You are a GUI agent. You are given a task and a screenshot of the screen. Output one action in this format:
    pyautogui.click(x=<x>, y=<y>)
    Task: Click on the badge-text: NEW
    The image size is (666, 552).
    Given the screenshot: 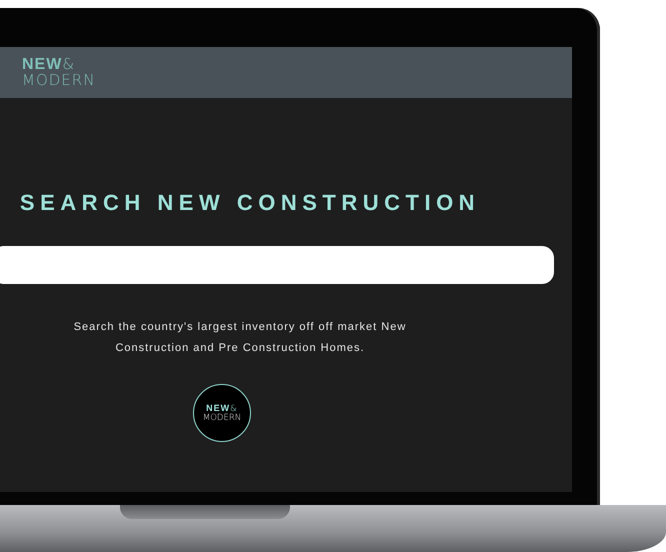 What is the action you would take?
    pyautogui.click(x=218, y=408)
    